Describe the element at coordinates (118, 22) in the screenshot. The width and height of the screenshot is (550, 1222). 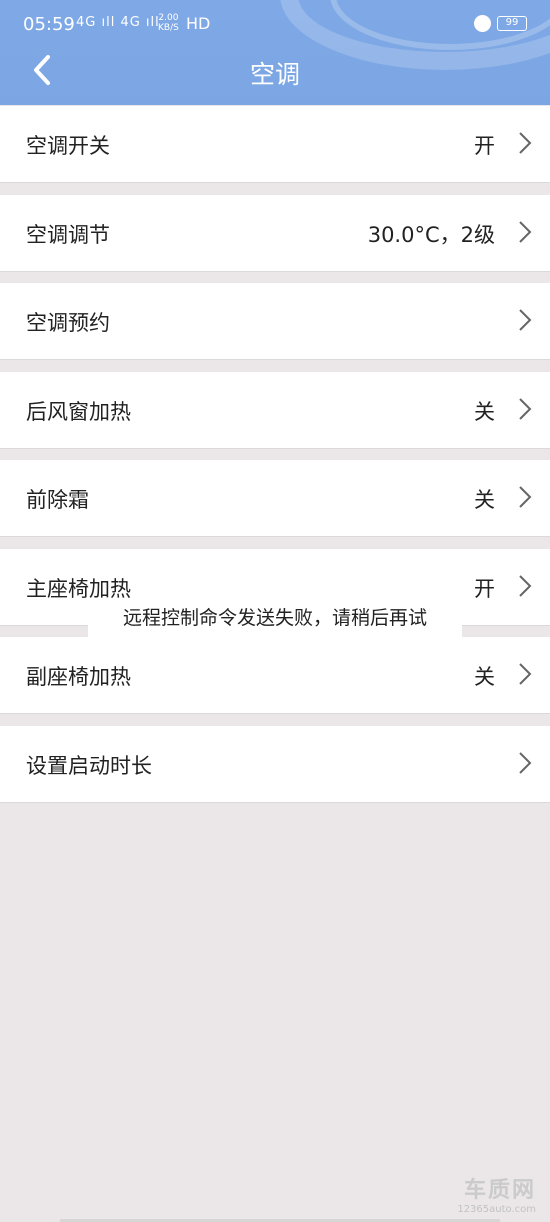
I see `signal-icon: 4G ıll 4G ıll` at that location.